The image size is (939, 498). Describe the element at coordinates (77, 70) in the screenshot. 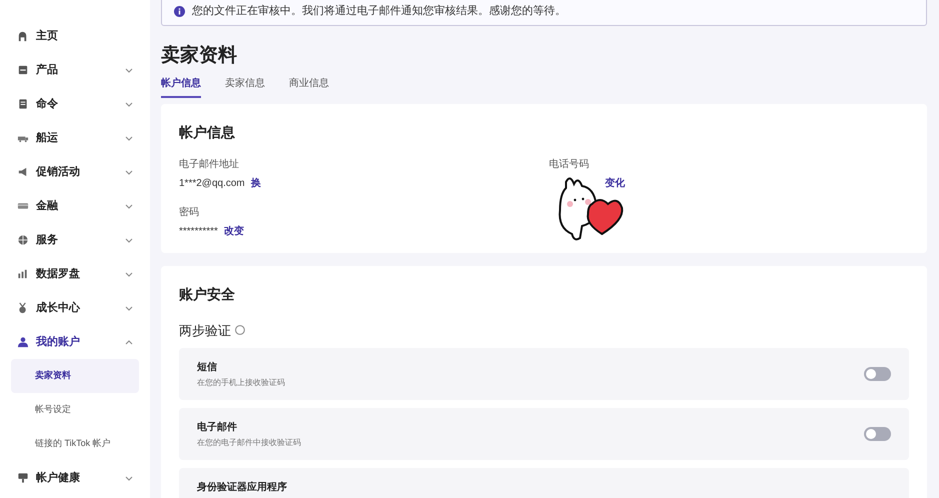

I see `sidebar-item: 产品` at that location.